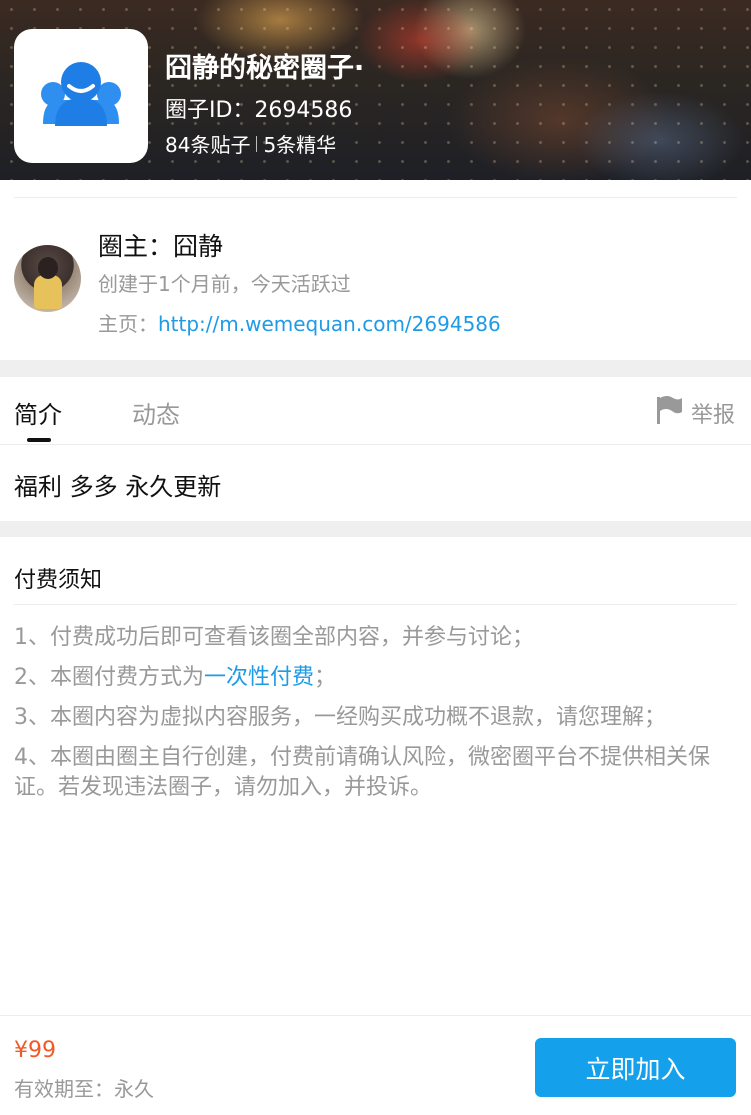  I want to click on circle-title: 囧静的秘密圈子·, so click(265, 68).